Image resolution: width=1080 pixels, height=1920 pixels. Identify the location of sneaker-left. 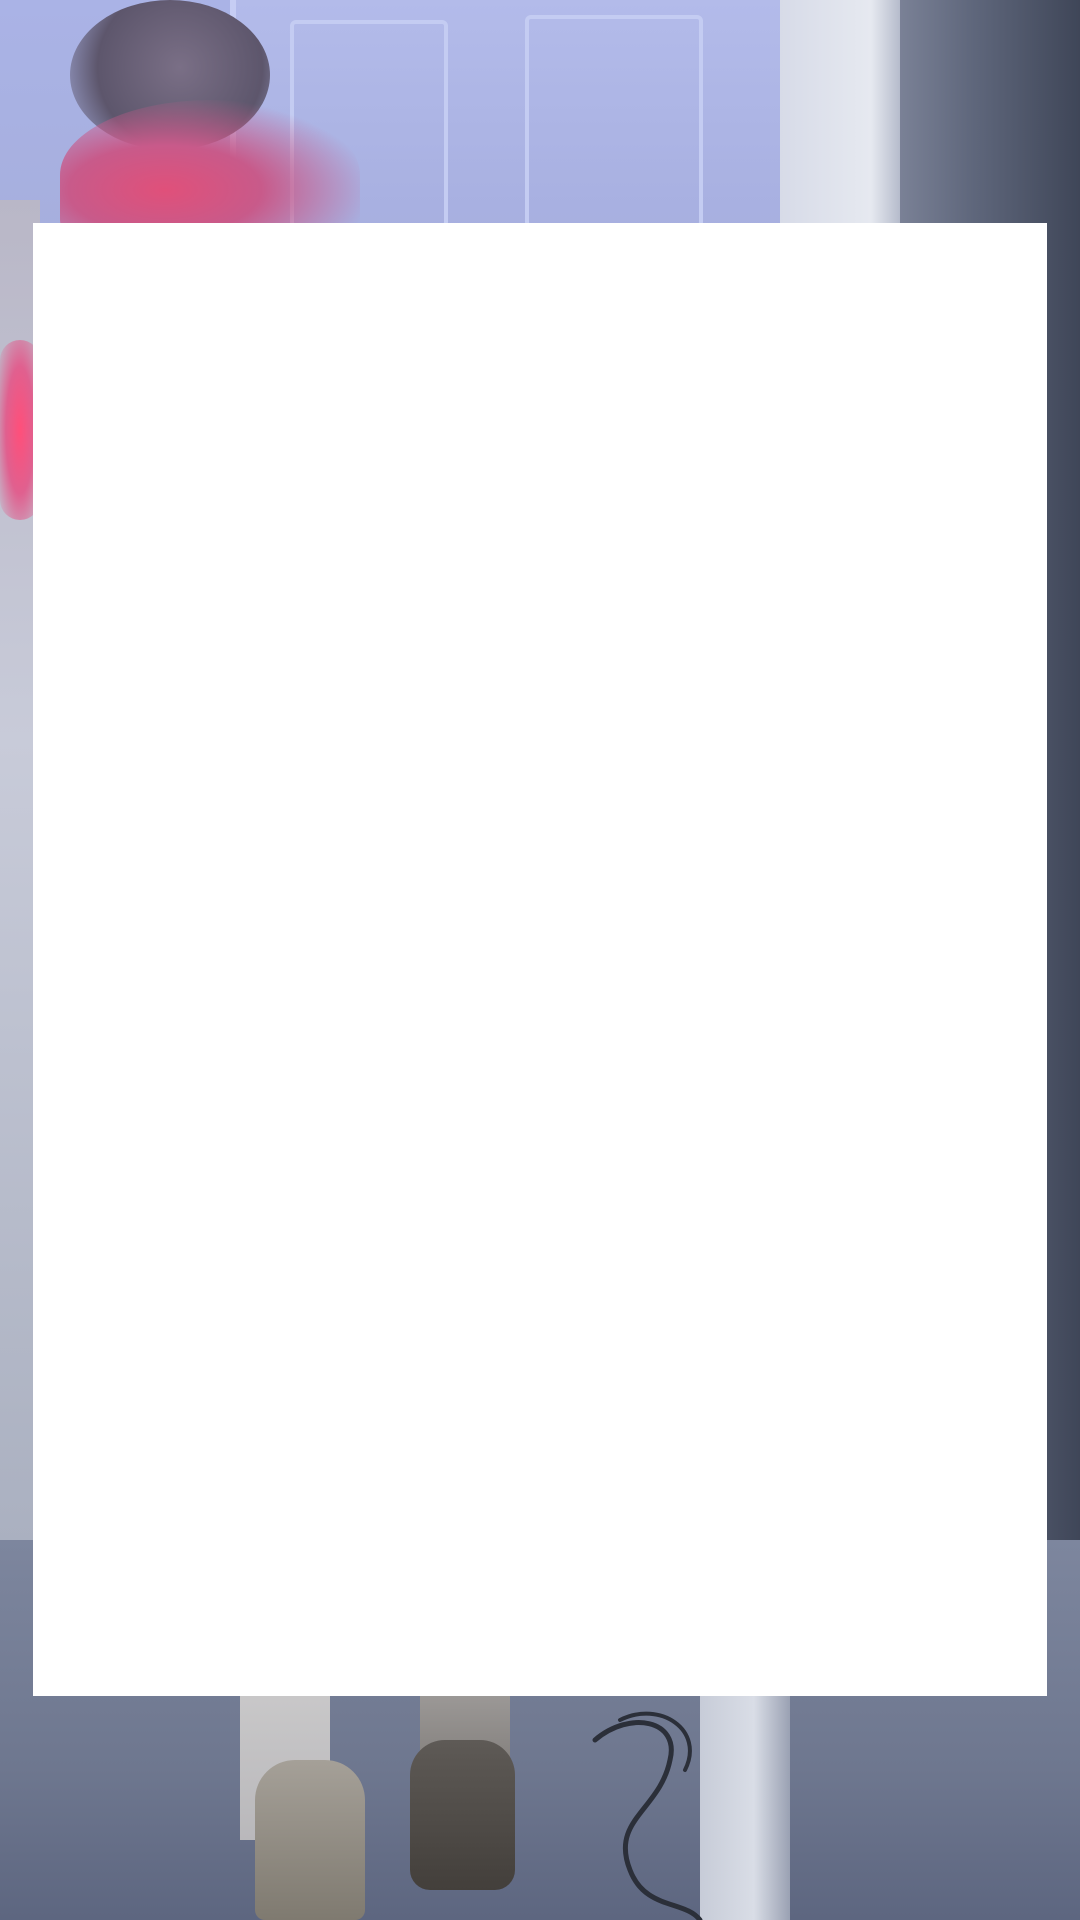
(310, 1840).